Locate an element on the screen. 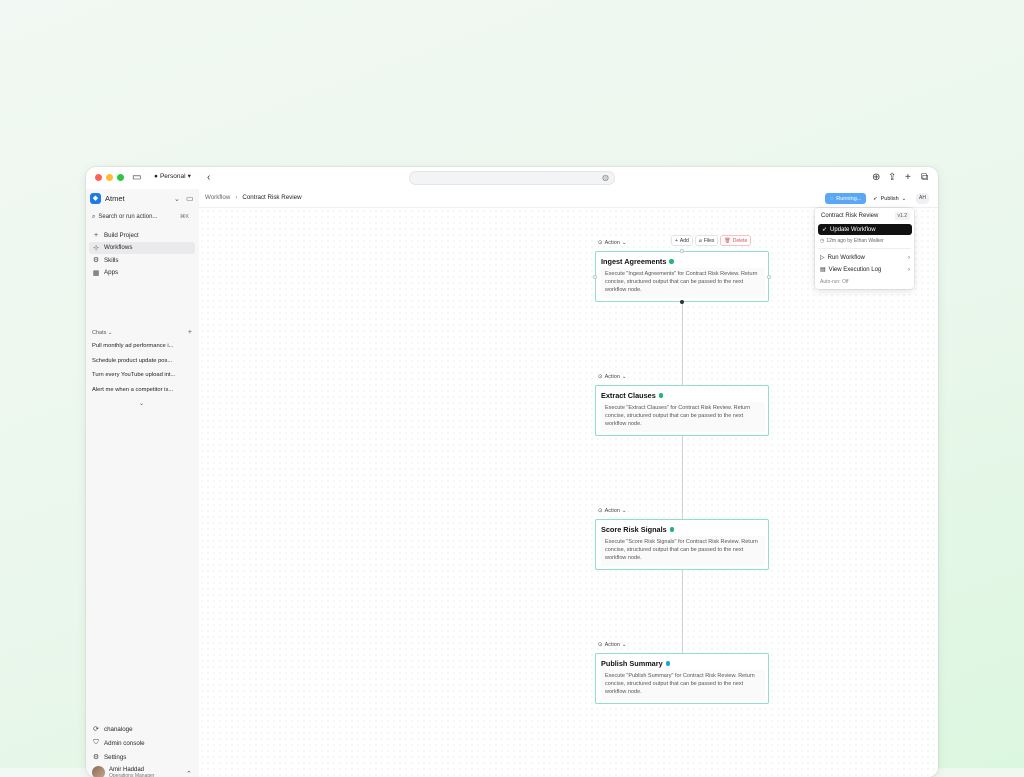  user-initials-avatar: AH is located at coordinates (922, 198).